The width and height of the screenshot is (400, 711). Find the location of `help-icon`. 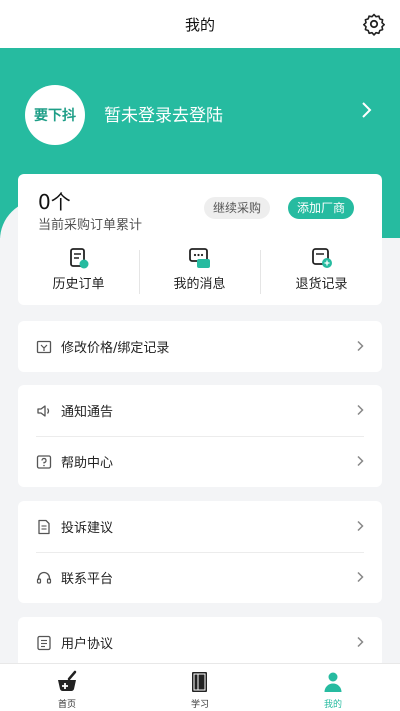

help-icon is located at coordinates (44, 461).